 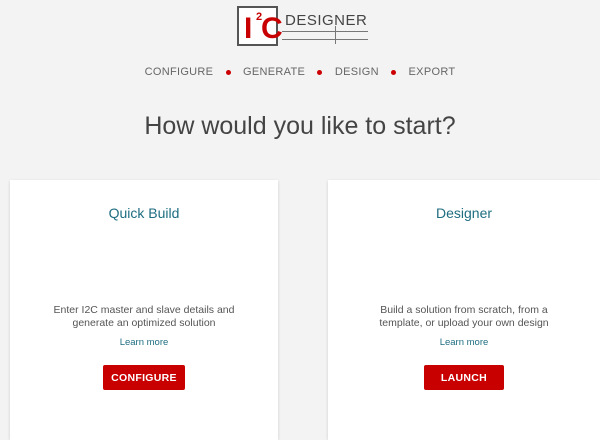 What do you see at coordinates (464, 323) in the screenshot?
I see `card-description-line: template, or upload your own design` at bounding box center [464, 323].